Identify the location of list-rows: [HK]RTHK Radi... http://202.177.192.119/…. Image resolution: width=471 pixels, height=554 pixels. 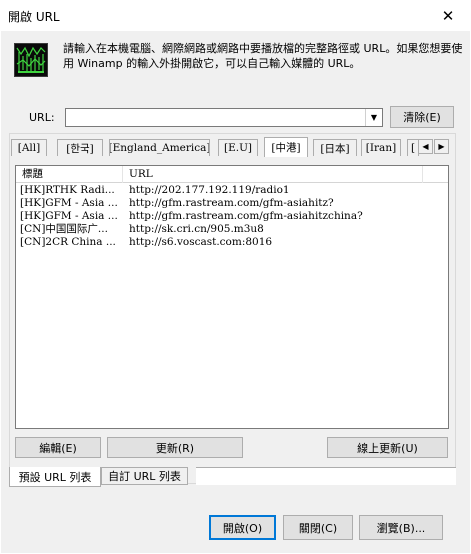
(232, 216).